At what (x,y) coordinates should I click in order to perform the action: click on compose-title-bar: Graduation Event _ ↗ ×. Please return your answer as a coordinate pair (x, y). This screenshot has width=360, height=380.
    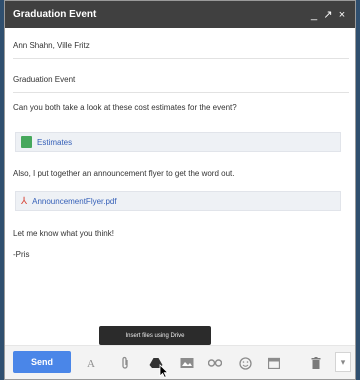
    Looking at the image, I should click on (180, 14).